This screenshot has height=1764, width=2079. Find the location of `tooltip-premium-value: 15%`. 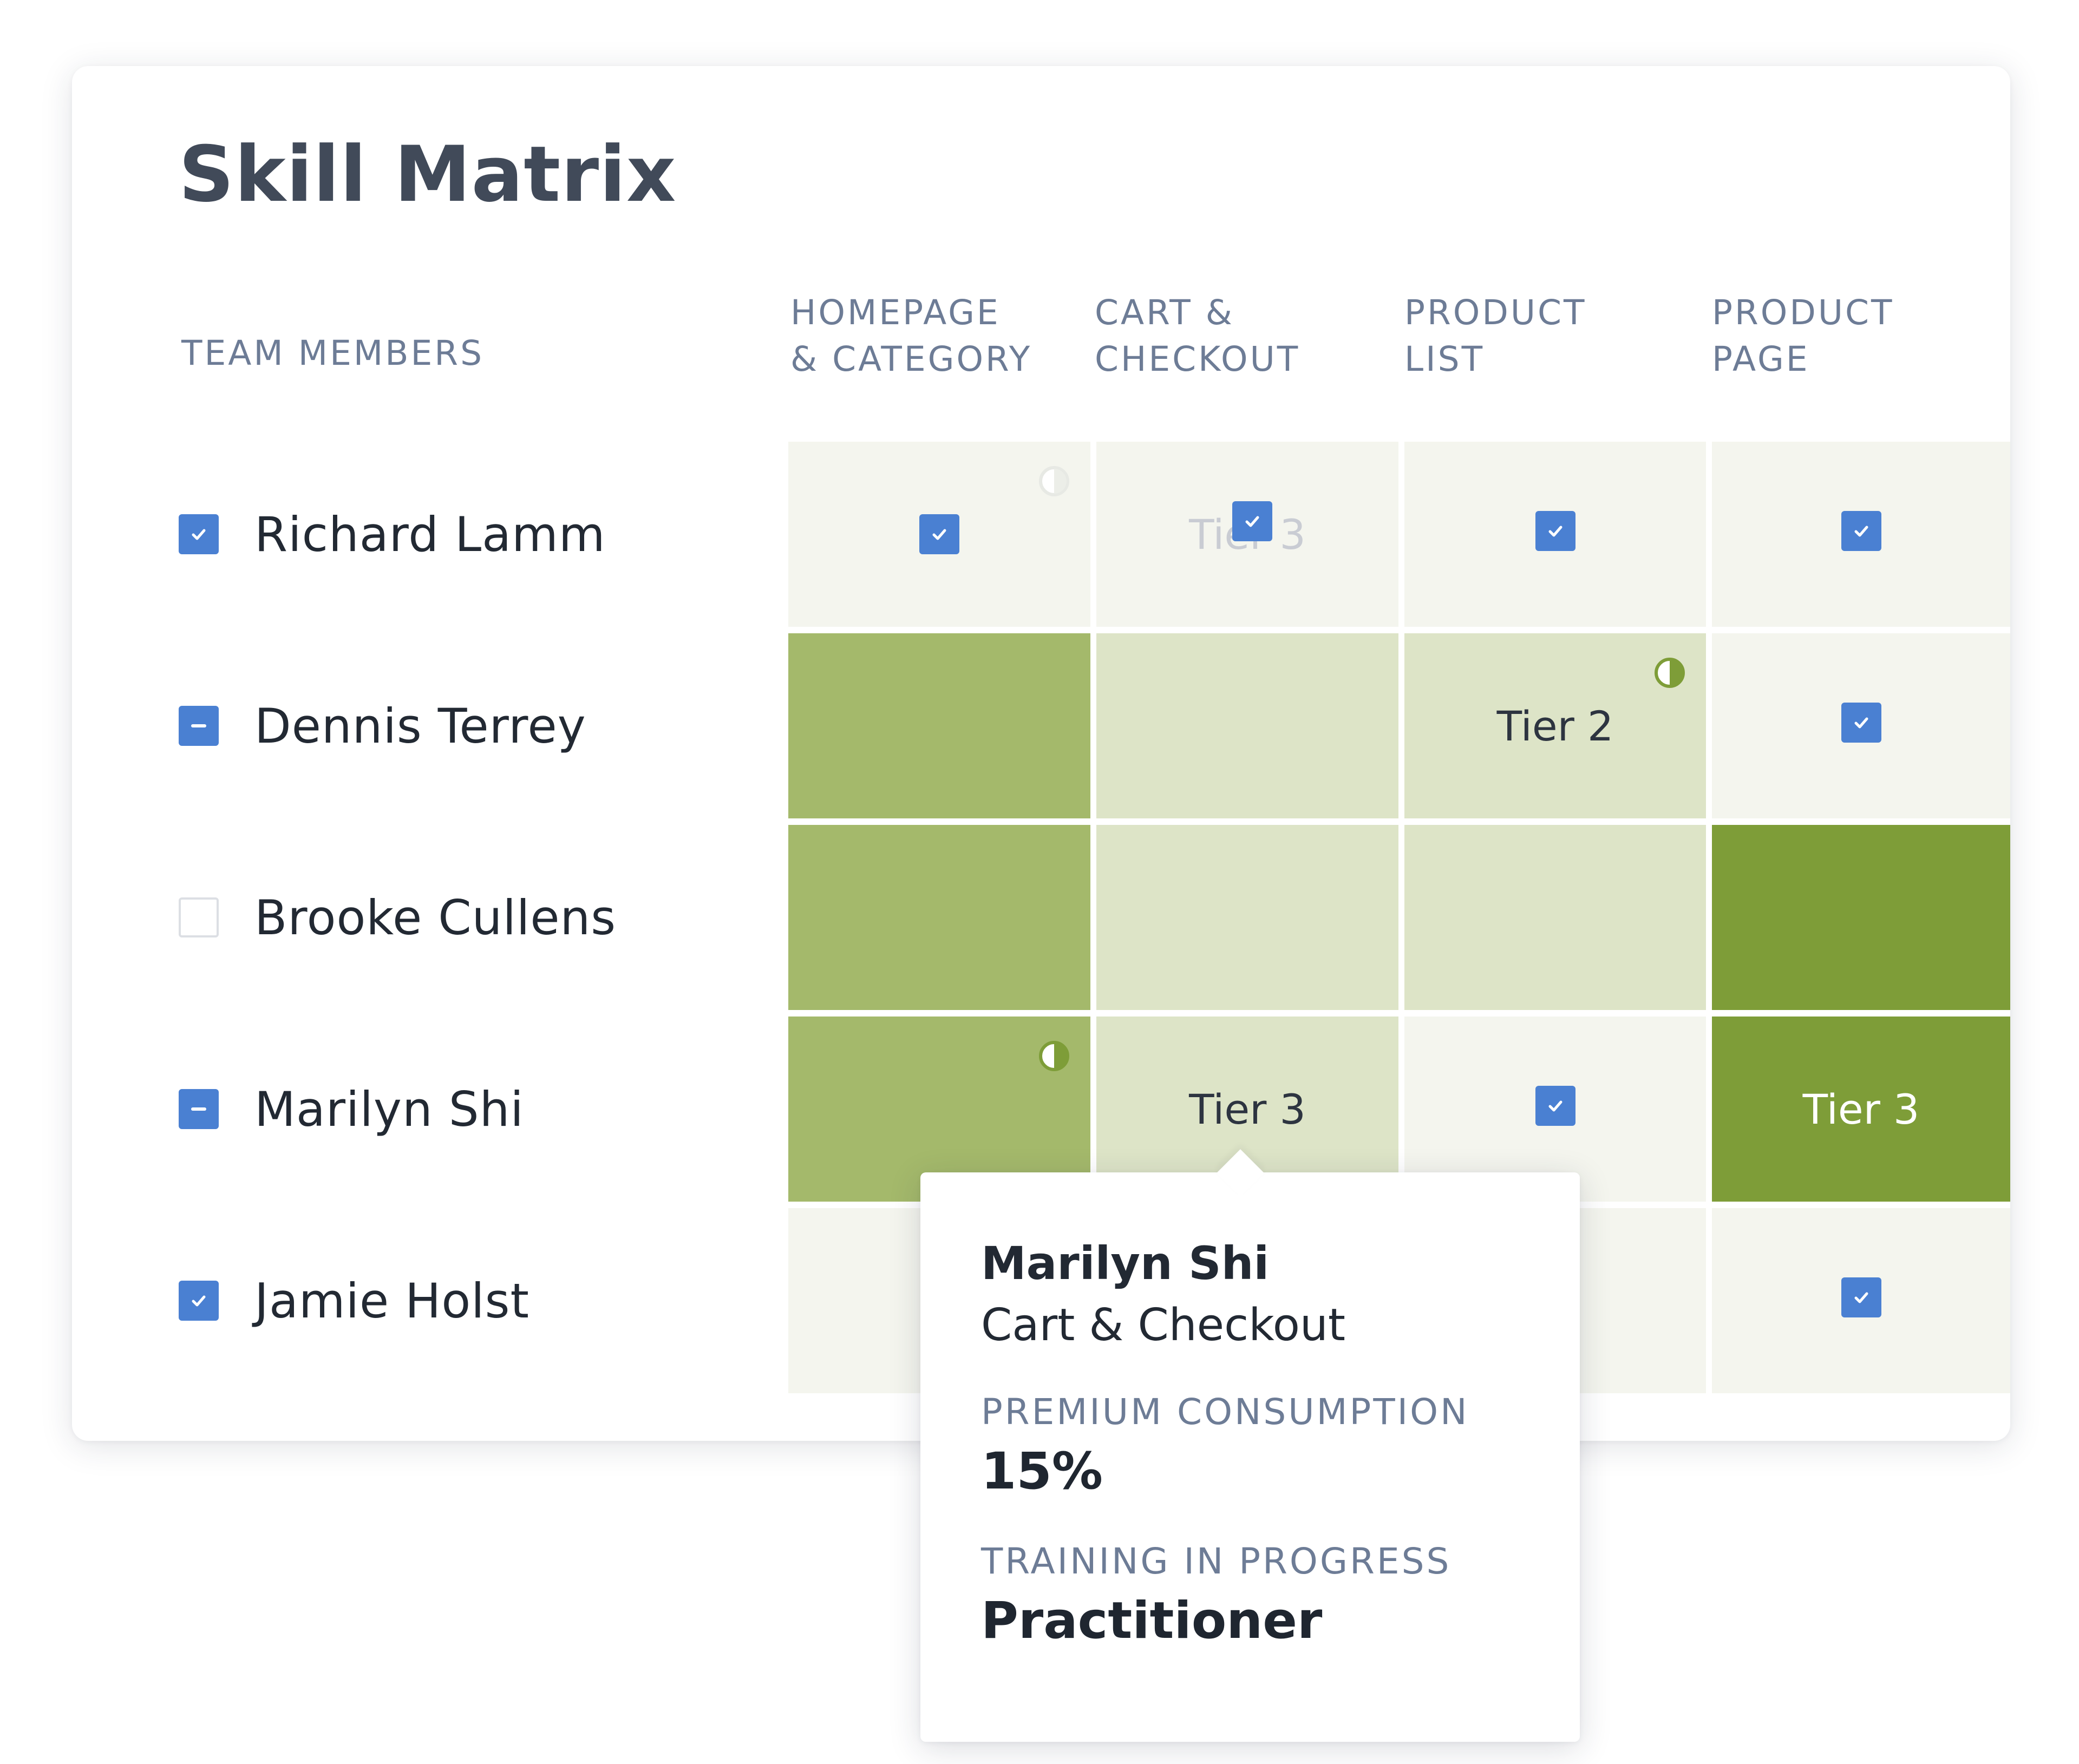

tooltip-premium-value: 15% is located at coordinates (1042, 1472).